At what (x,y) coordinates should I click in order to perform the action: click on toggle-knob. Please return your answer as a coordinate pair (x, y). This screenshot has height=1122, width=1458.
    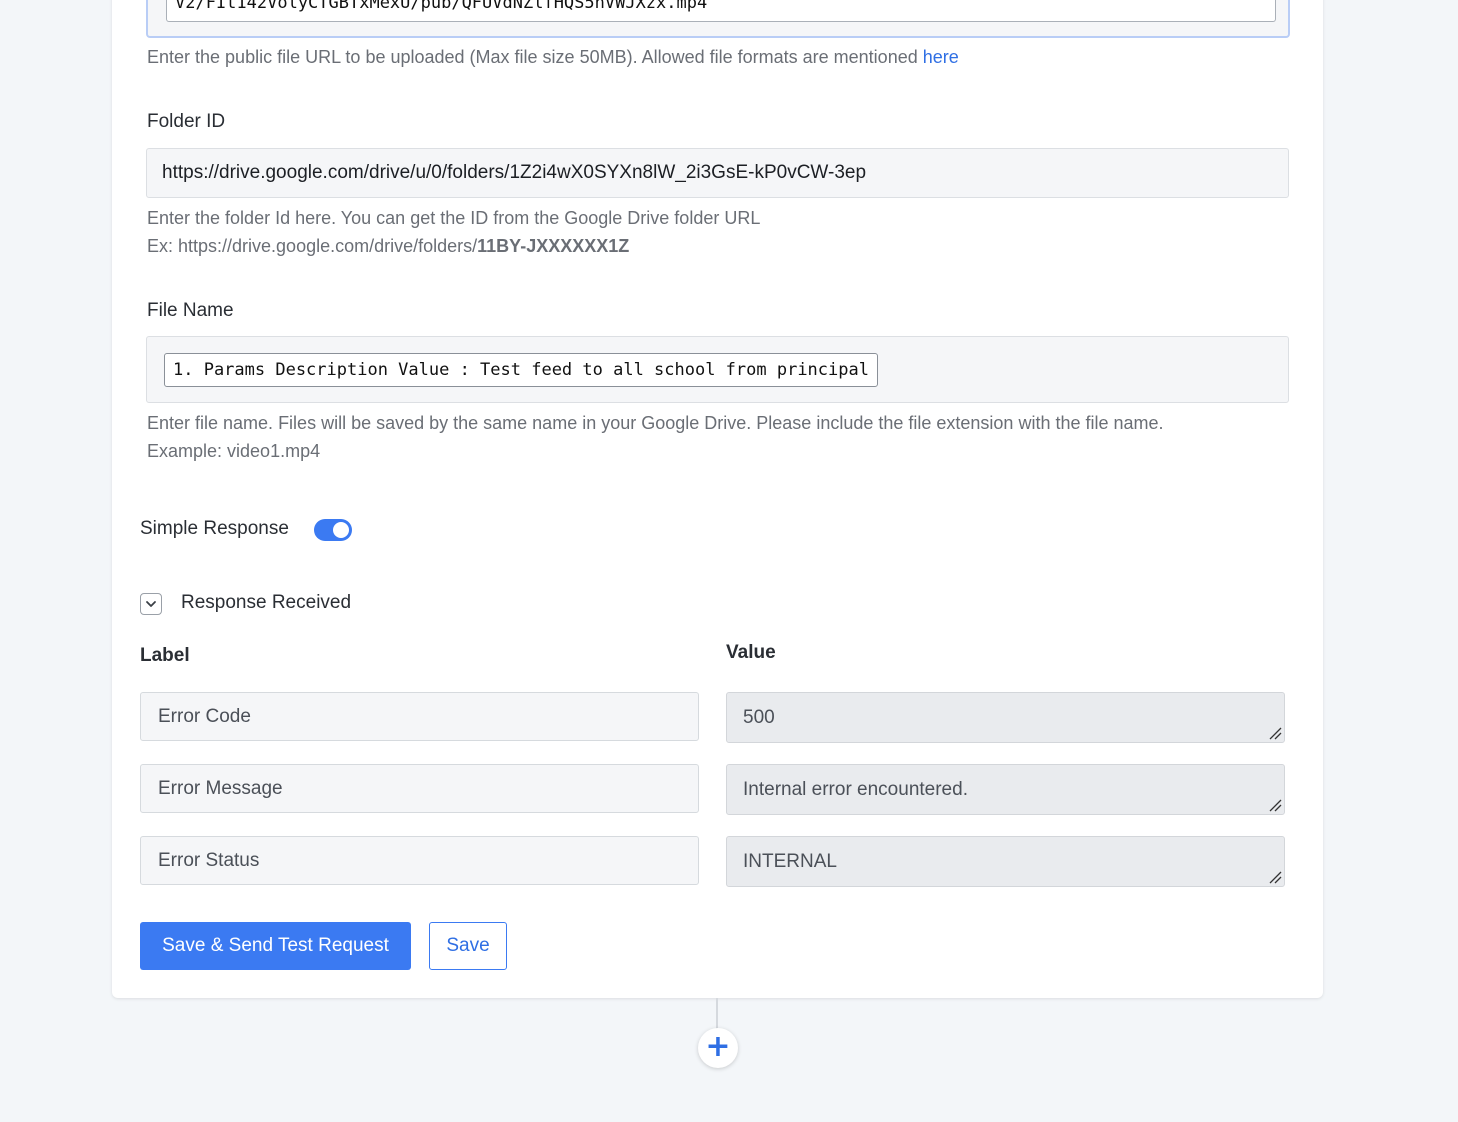
    Looking at the image, I should click on (341, 530).